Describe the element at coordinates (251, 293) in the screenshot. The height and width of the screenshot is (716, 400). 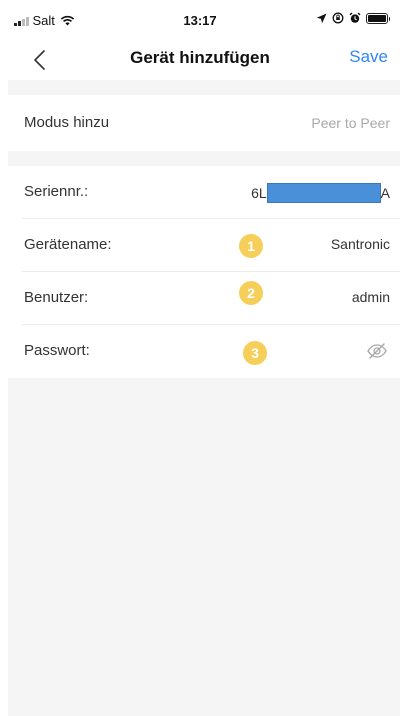
I see `annotation-badge-2: 2` at that location.